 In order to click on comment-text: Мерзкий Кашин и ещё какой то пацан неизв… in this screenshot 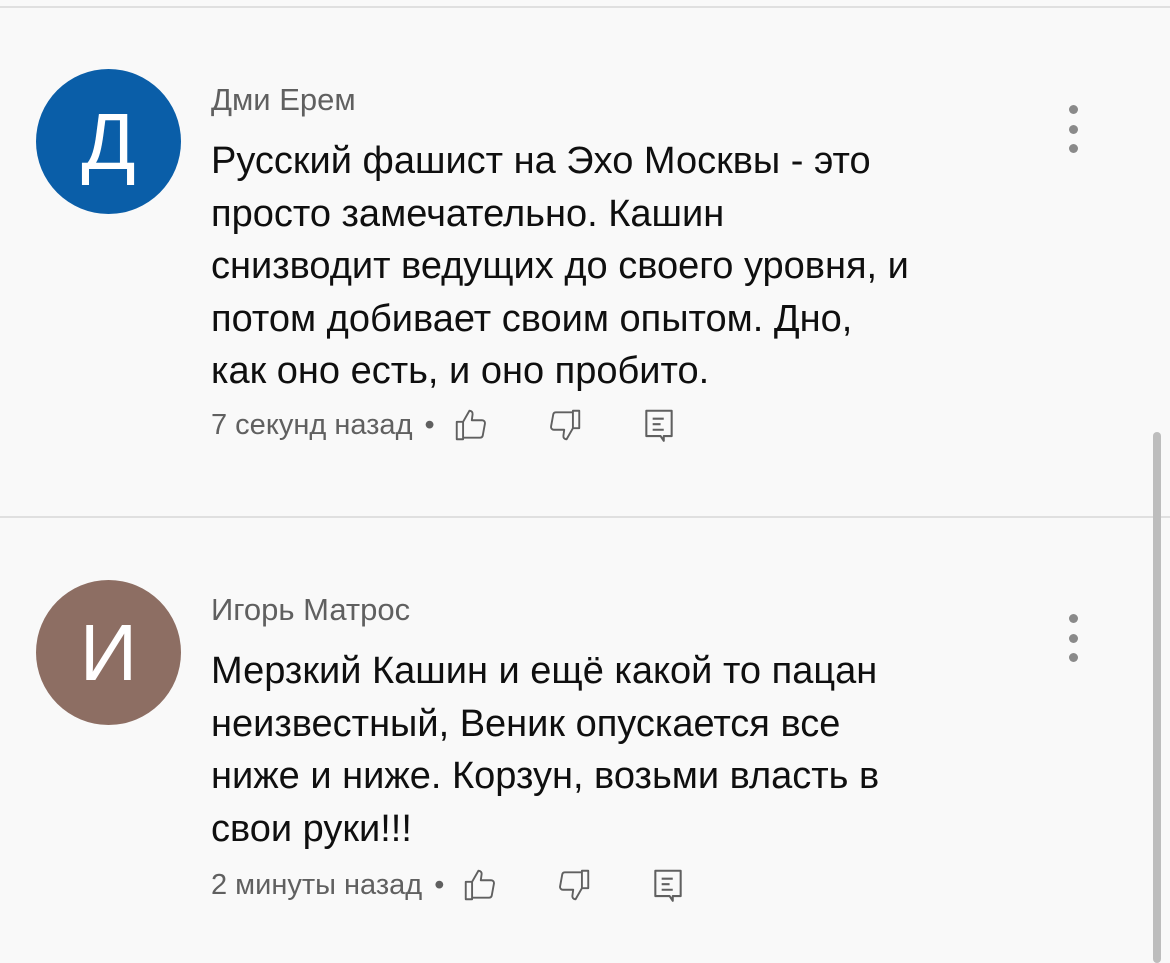, I will do `click(545, 750)`.